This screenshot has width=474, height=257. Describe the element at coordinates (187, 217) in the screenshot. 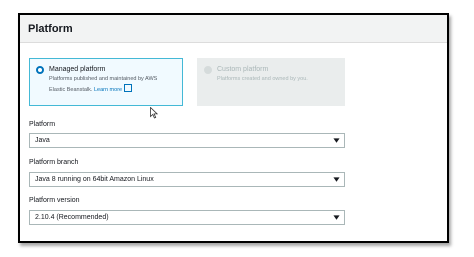

I see `platform-version-select: 2.10.4 (Recommended)` at that location.